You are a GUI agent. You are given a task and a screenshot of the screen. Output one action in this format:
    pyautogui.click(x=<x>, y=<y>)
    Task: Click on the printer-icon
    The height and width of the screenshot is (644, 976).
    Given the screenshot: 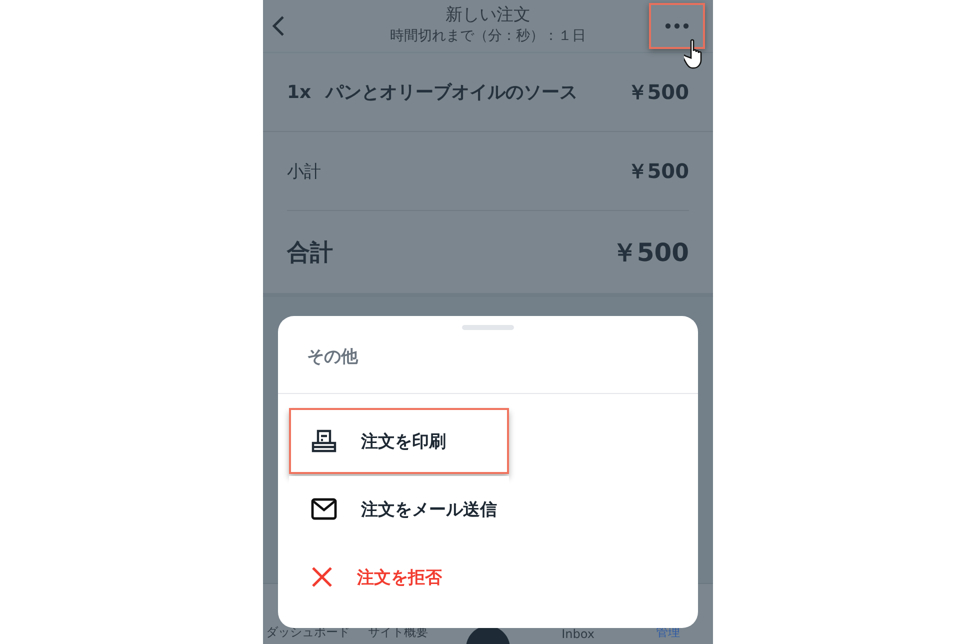 What is the action you would take?
    pyautogui.click(x=324, y=441)
    